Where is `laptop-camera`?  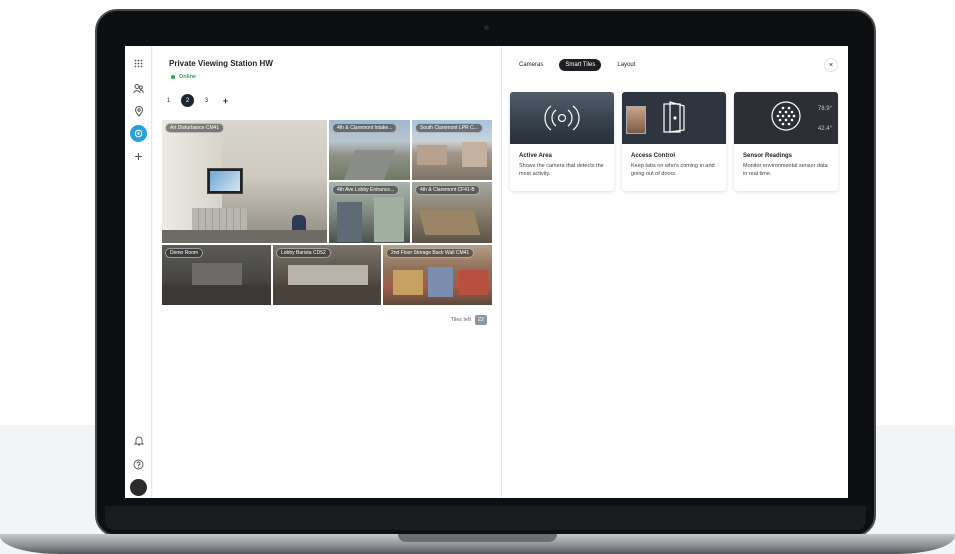
laptop-camera is located at coordinates (486, 27).